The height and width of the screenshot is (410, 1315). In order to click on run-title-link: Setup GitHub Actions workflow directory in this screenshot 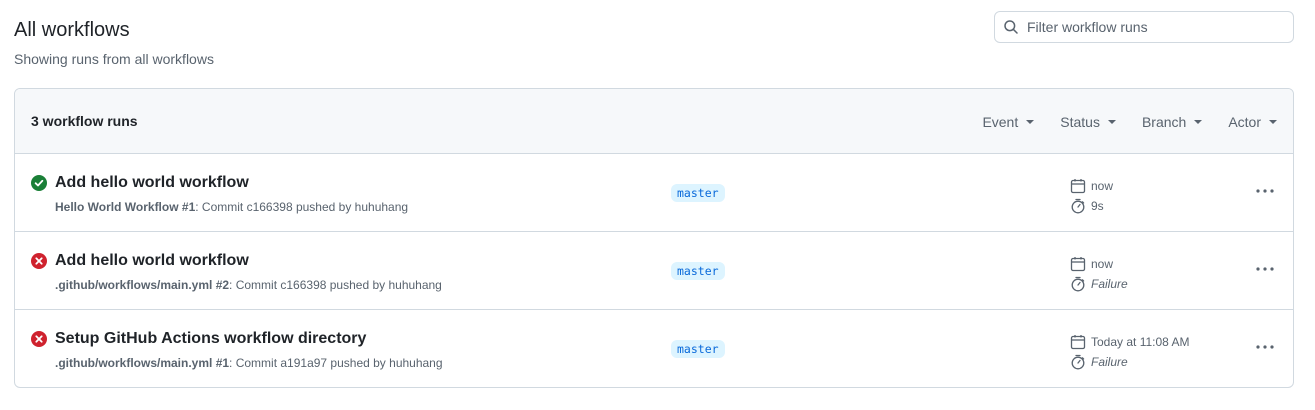, I will do `click(210, 339)`.